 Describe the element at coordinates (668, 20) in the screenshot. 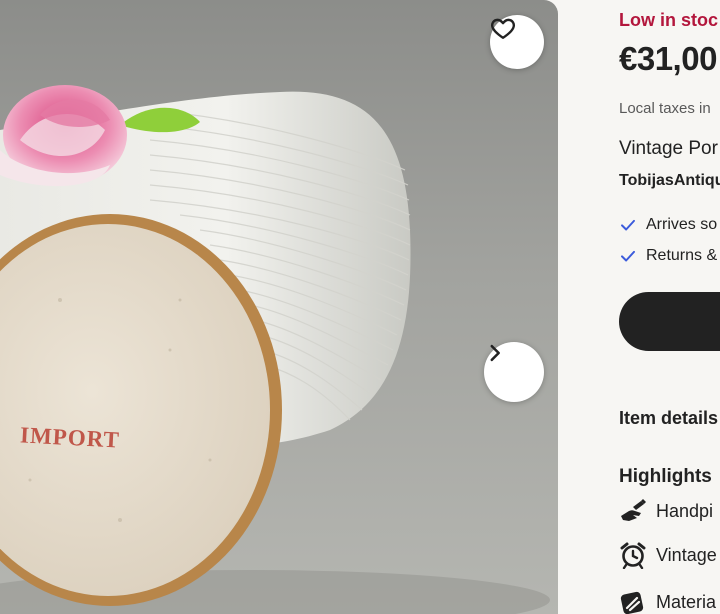

I see `stock-status: Low in stoc` at that location.